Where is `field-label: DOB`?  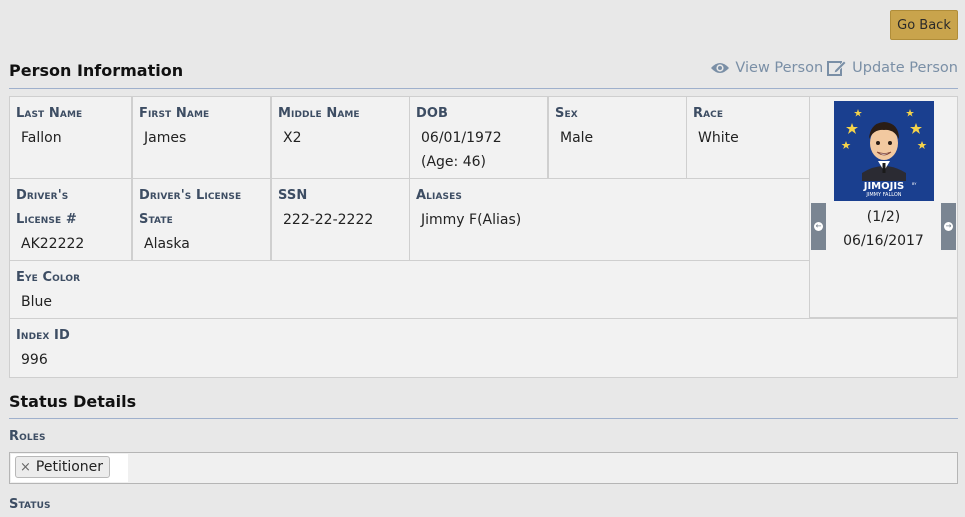
field-label: DOB is located at coordinates (432, 113).